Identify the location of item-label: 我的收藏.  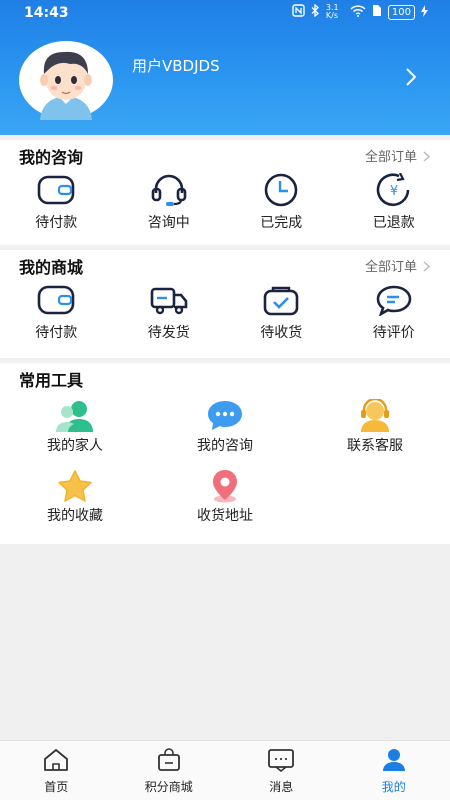
(75, 516).